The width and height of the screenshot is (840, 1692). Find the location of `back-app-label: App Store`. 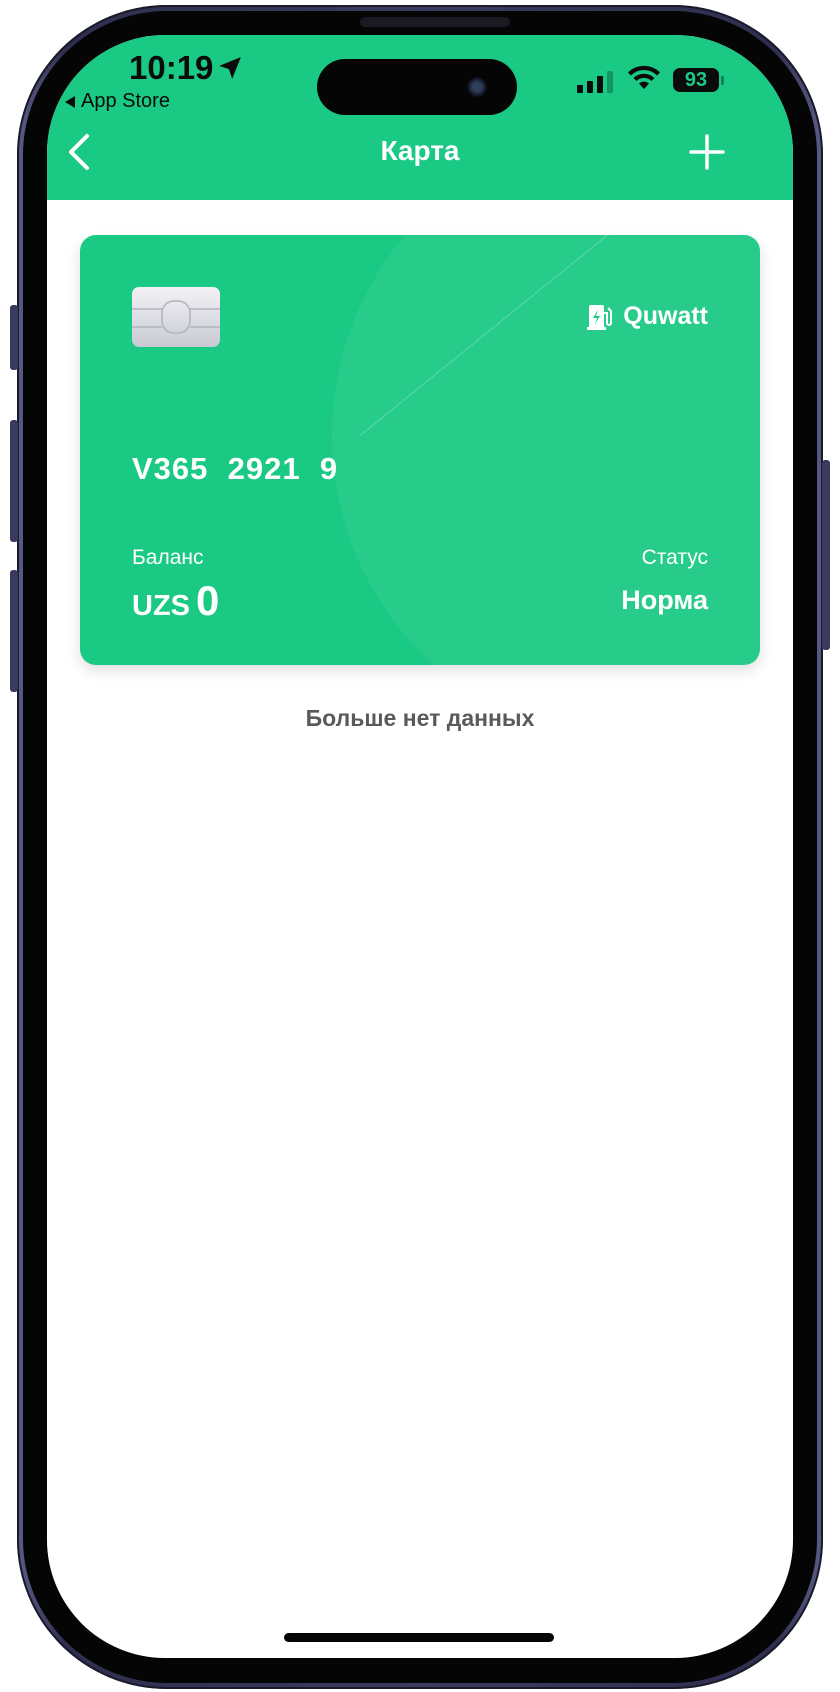

back-app-label: App Store is located at coordinates (125, 101).